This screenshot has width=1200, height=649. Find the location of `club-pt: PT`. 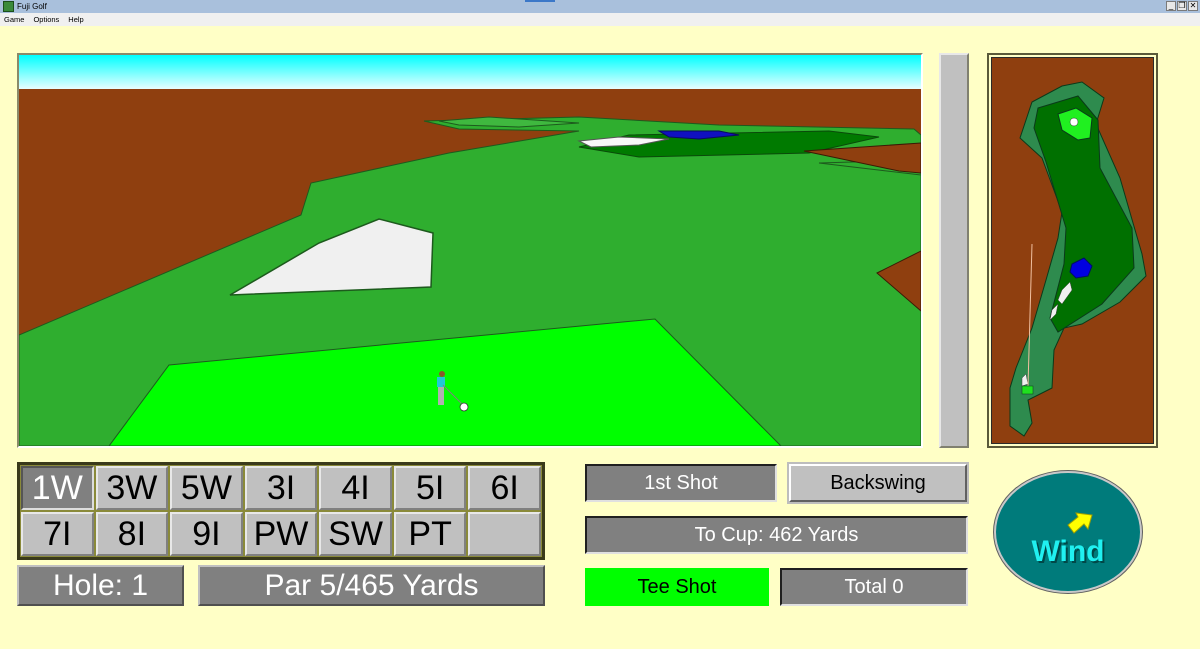

club-pt: PT is located at coordinates (430, 534).